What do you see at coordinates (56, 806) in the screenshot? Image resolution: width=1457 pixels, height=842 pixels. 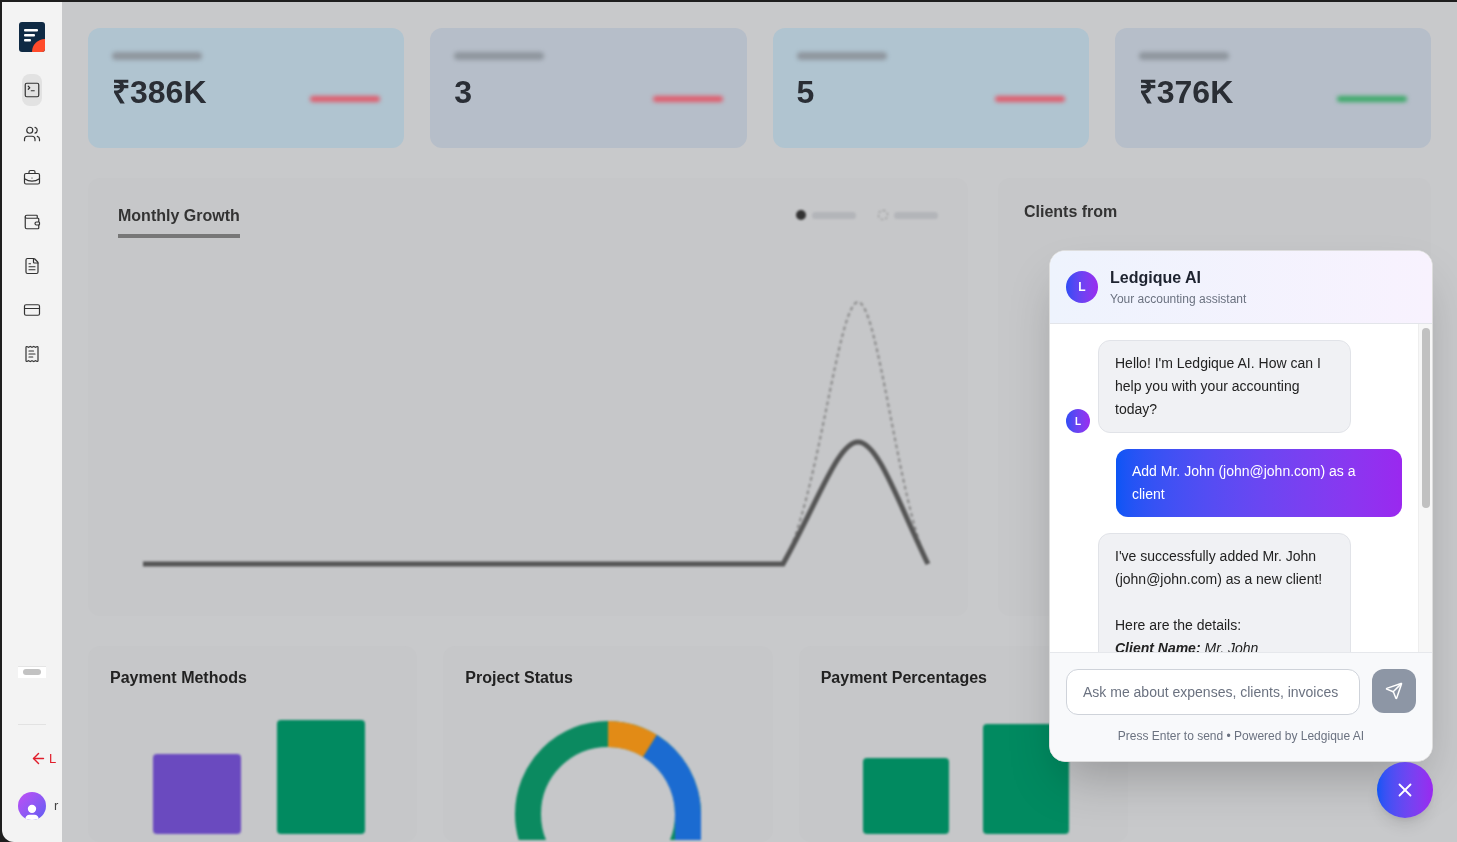 I see `user-name: r` at bounding box center [56, 806].